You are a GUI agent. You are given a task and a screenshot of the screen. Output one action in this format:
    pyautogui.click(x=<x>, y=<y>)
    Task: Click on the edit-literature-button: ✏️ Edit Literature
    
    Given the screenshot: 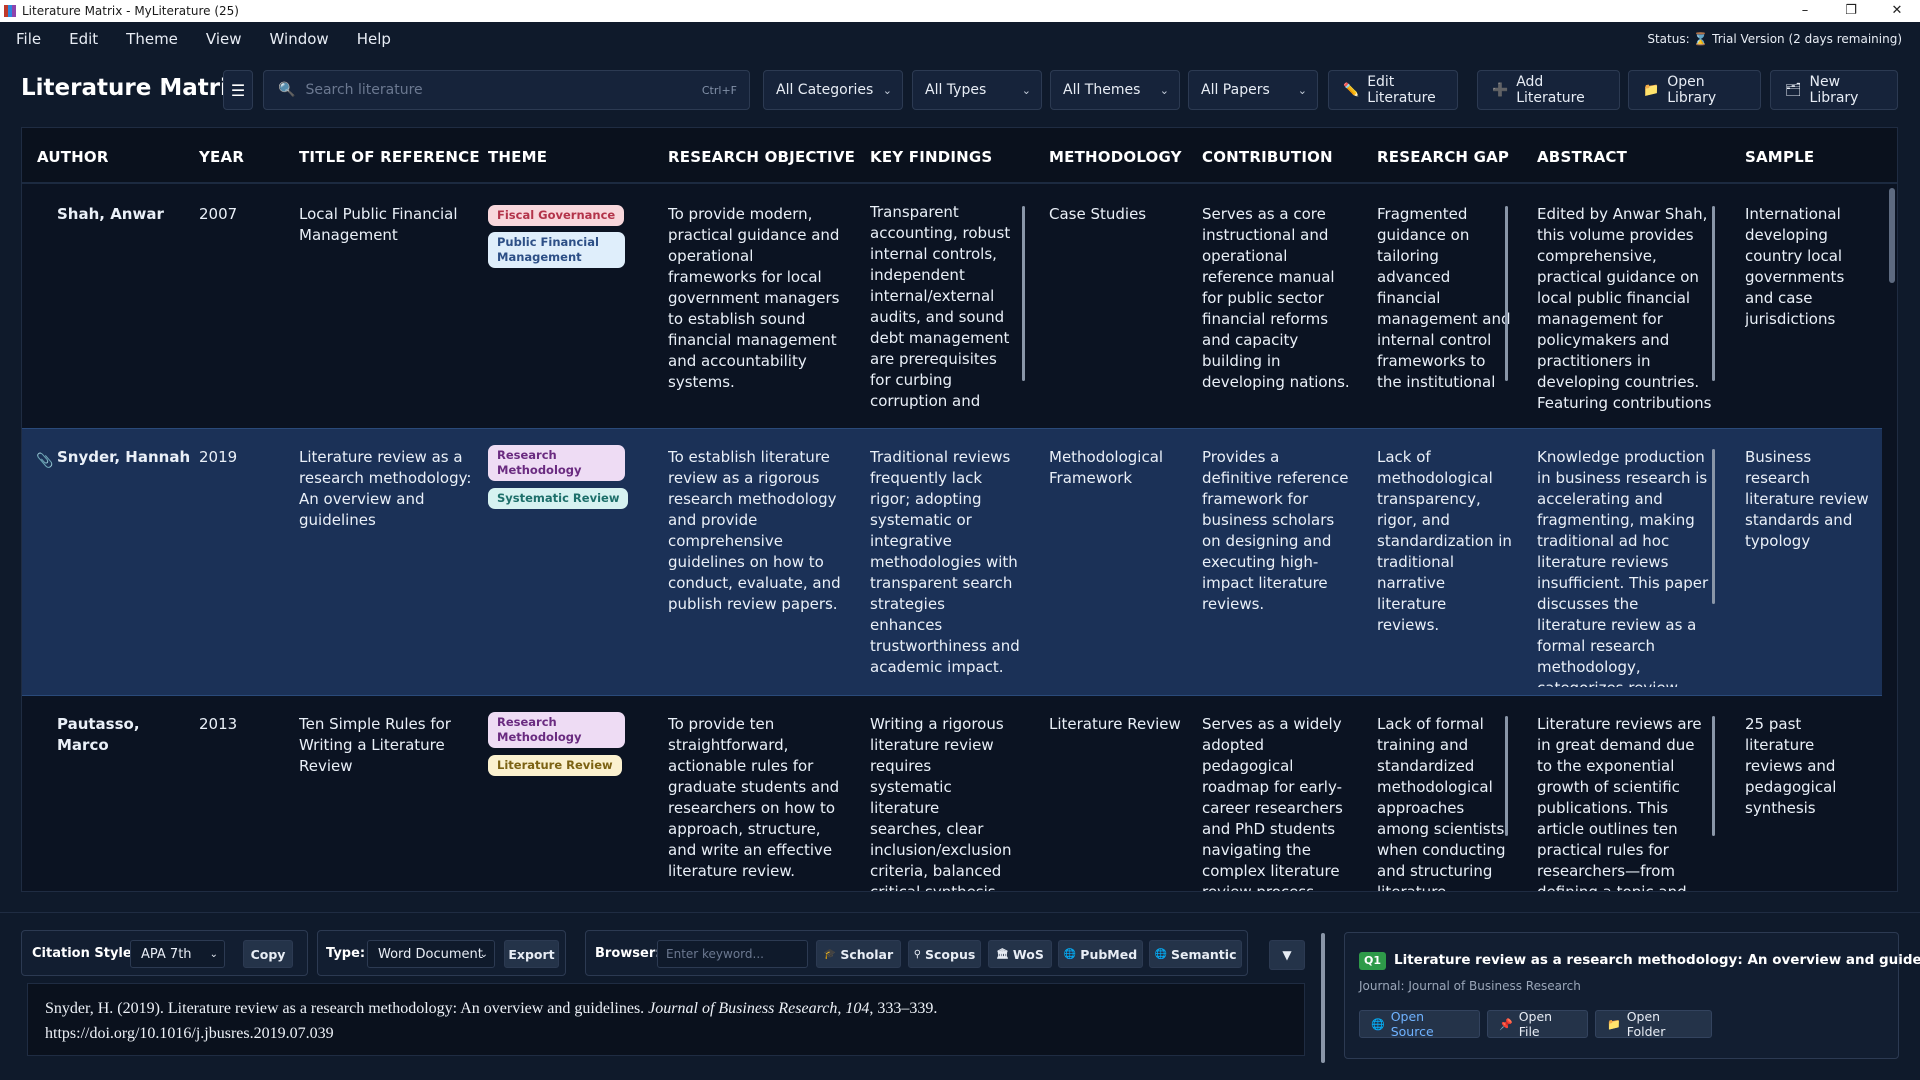 What is the action you would take?
    pyautogui.click(x=1393, y=90)
    